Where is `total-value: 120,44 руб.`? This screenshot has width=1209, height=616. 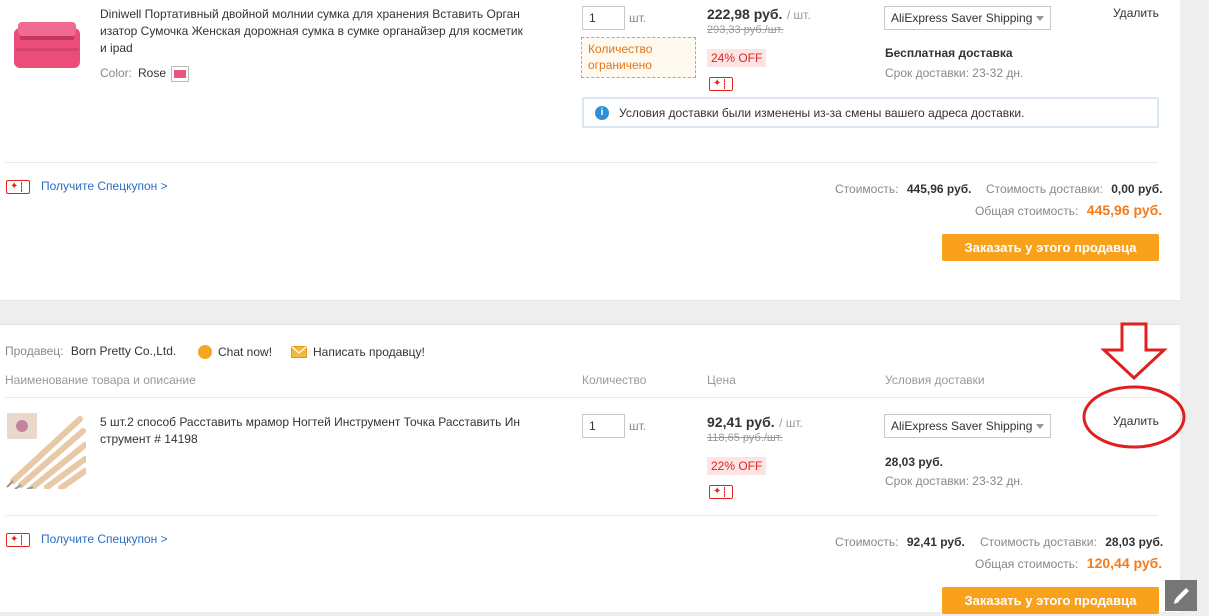 total-value: 120,44 руб. is located at coordinates (1124, 563).